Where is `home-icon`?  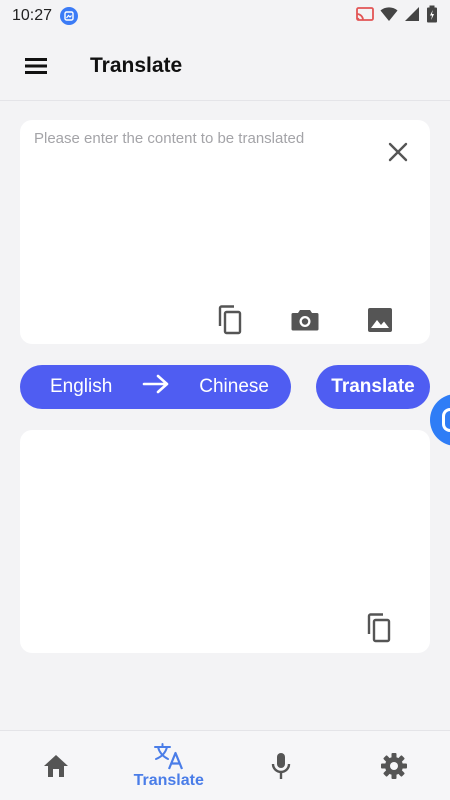
home-icon is located at coordinates (56, 766).